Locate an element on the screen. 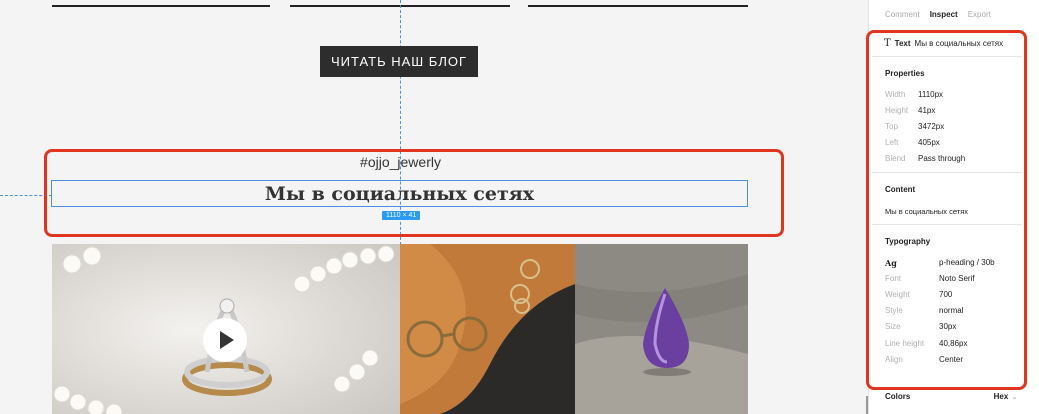  tab-inspect: Inspect is located at coordinates (944, 14).